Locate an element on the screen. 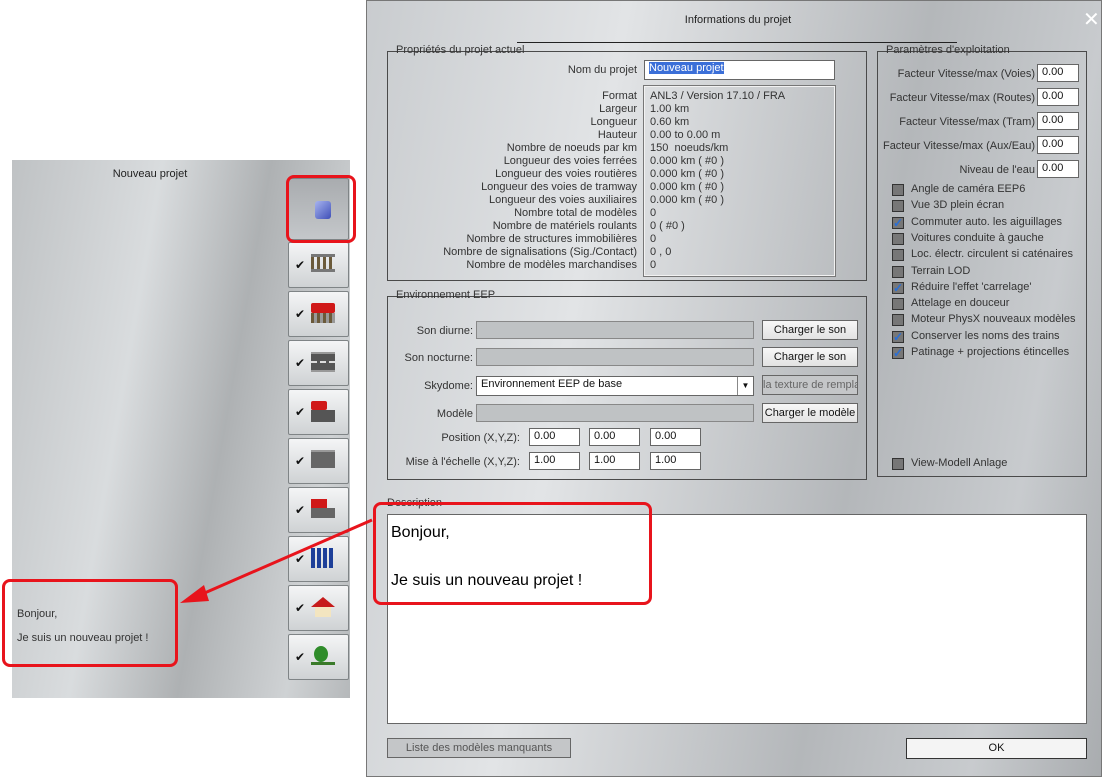 This screenshot has height=777, width=1120. annotation-arrow is located at coordinates (276, 560).